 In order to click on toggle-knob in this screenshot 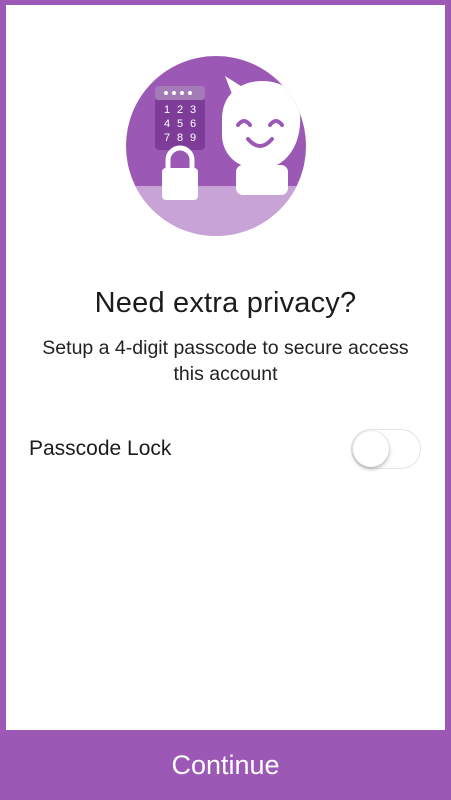, I will do `click(371, 449)`.